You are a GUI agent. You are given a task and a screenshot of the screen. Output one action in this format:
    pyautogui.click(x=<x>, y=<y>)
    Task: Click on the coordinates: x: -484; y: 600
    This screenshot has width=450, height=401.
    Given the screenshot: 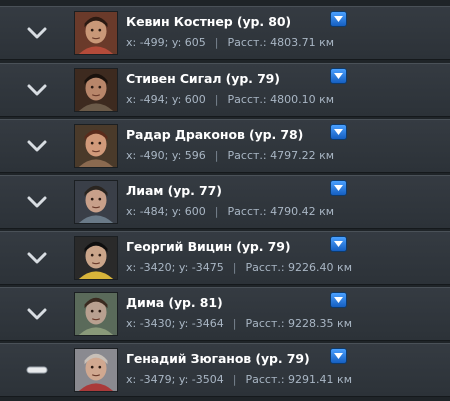 What is the action you would take?
    pyautogui.click(x=166, y=211)
    